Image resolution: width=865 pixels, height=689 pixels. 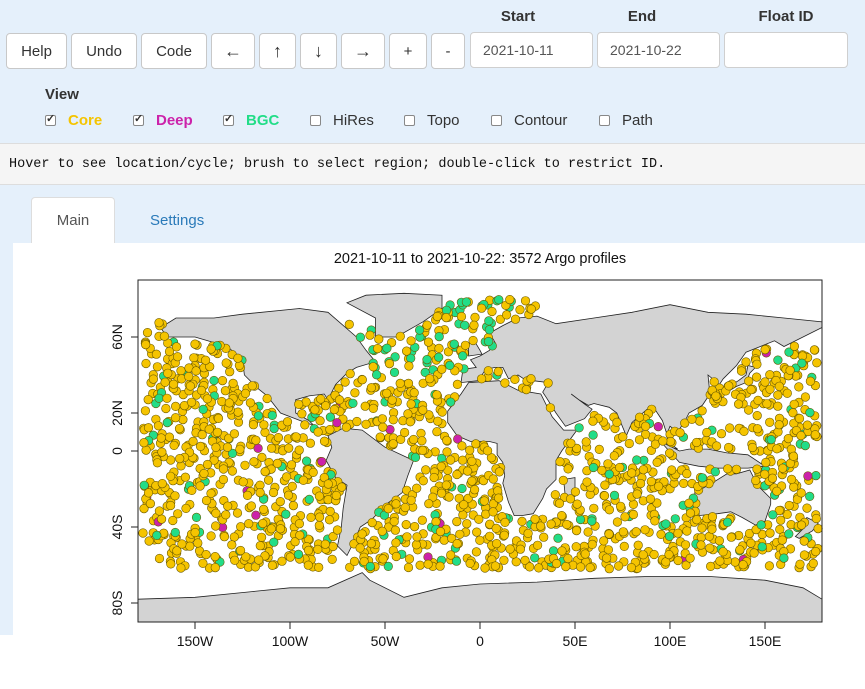 What do you see at coordinates (342, 120) in the screenshot?
I see `hires-checkbox: HiRes` at bounding box center [342, 120].